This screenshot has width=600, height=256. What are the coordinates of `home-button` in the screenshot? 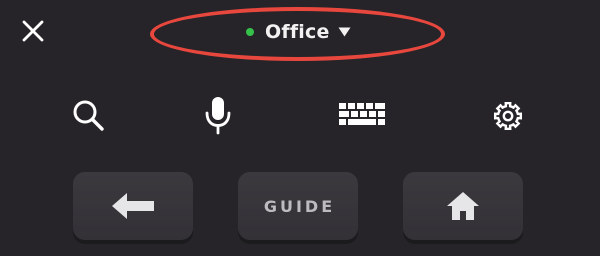 It's located at (463, 206).